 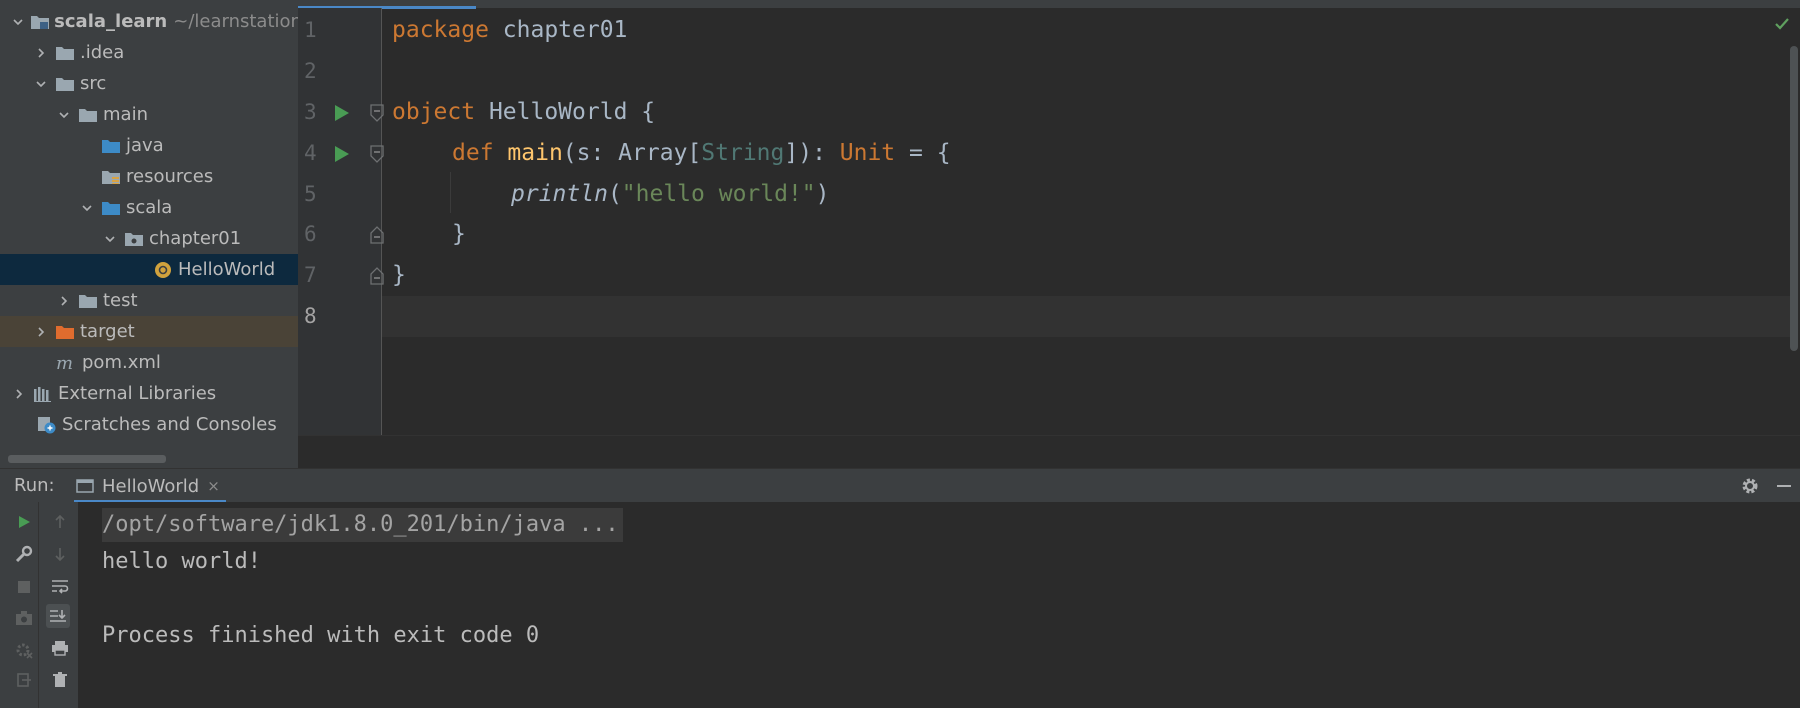 What do you see at coordinates (434, 112) in the screenshot?
I see `keyword: object` at bounding box center [434, 112].